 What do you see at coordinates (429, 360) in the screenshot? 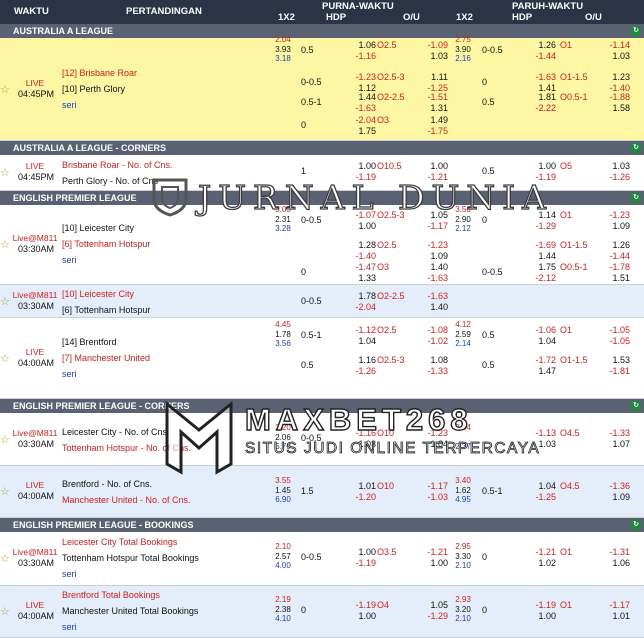
I see `ou-odds-over: 1.08` at bounding box center [429, 360].